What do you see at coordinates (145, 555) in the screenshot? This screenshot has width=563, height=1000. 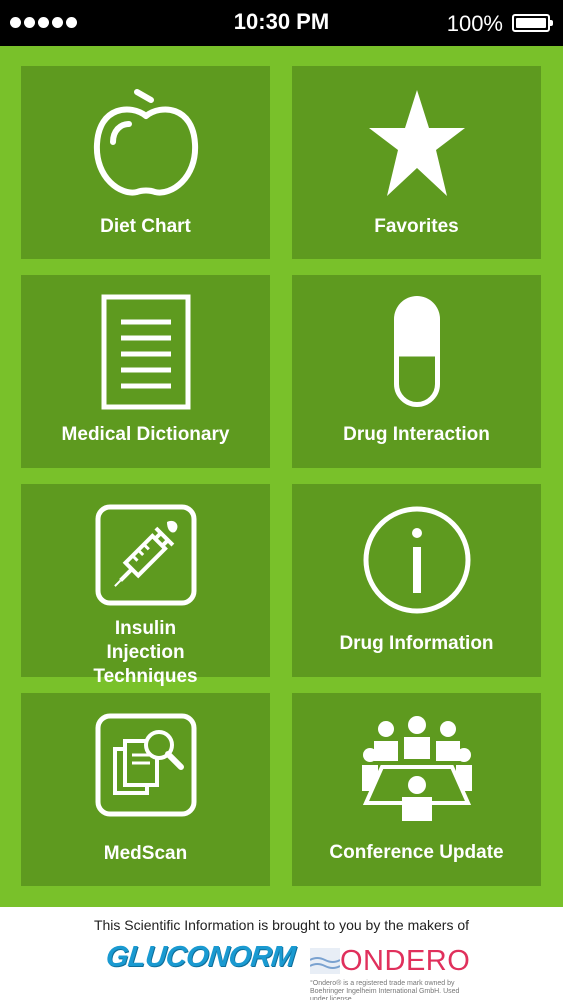 I see `syringe-icon` at bounding box center [145, 555].